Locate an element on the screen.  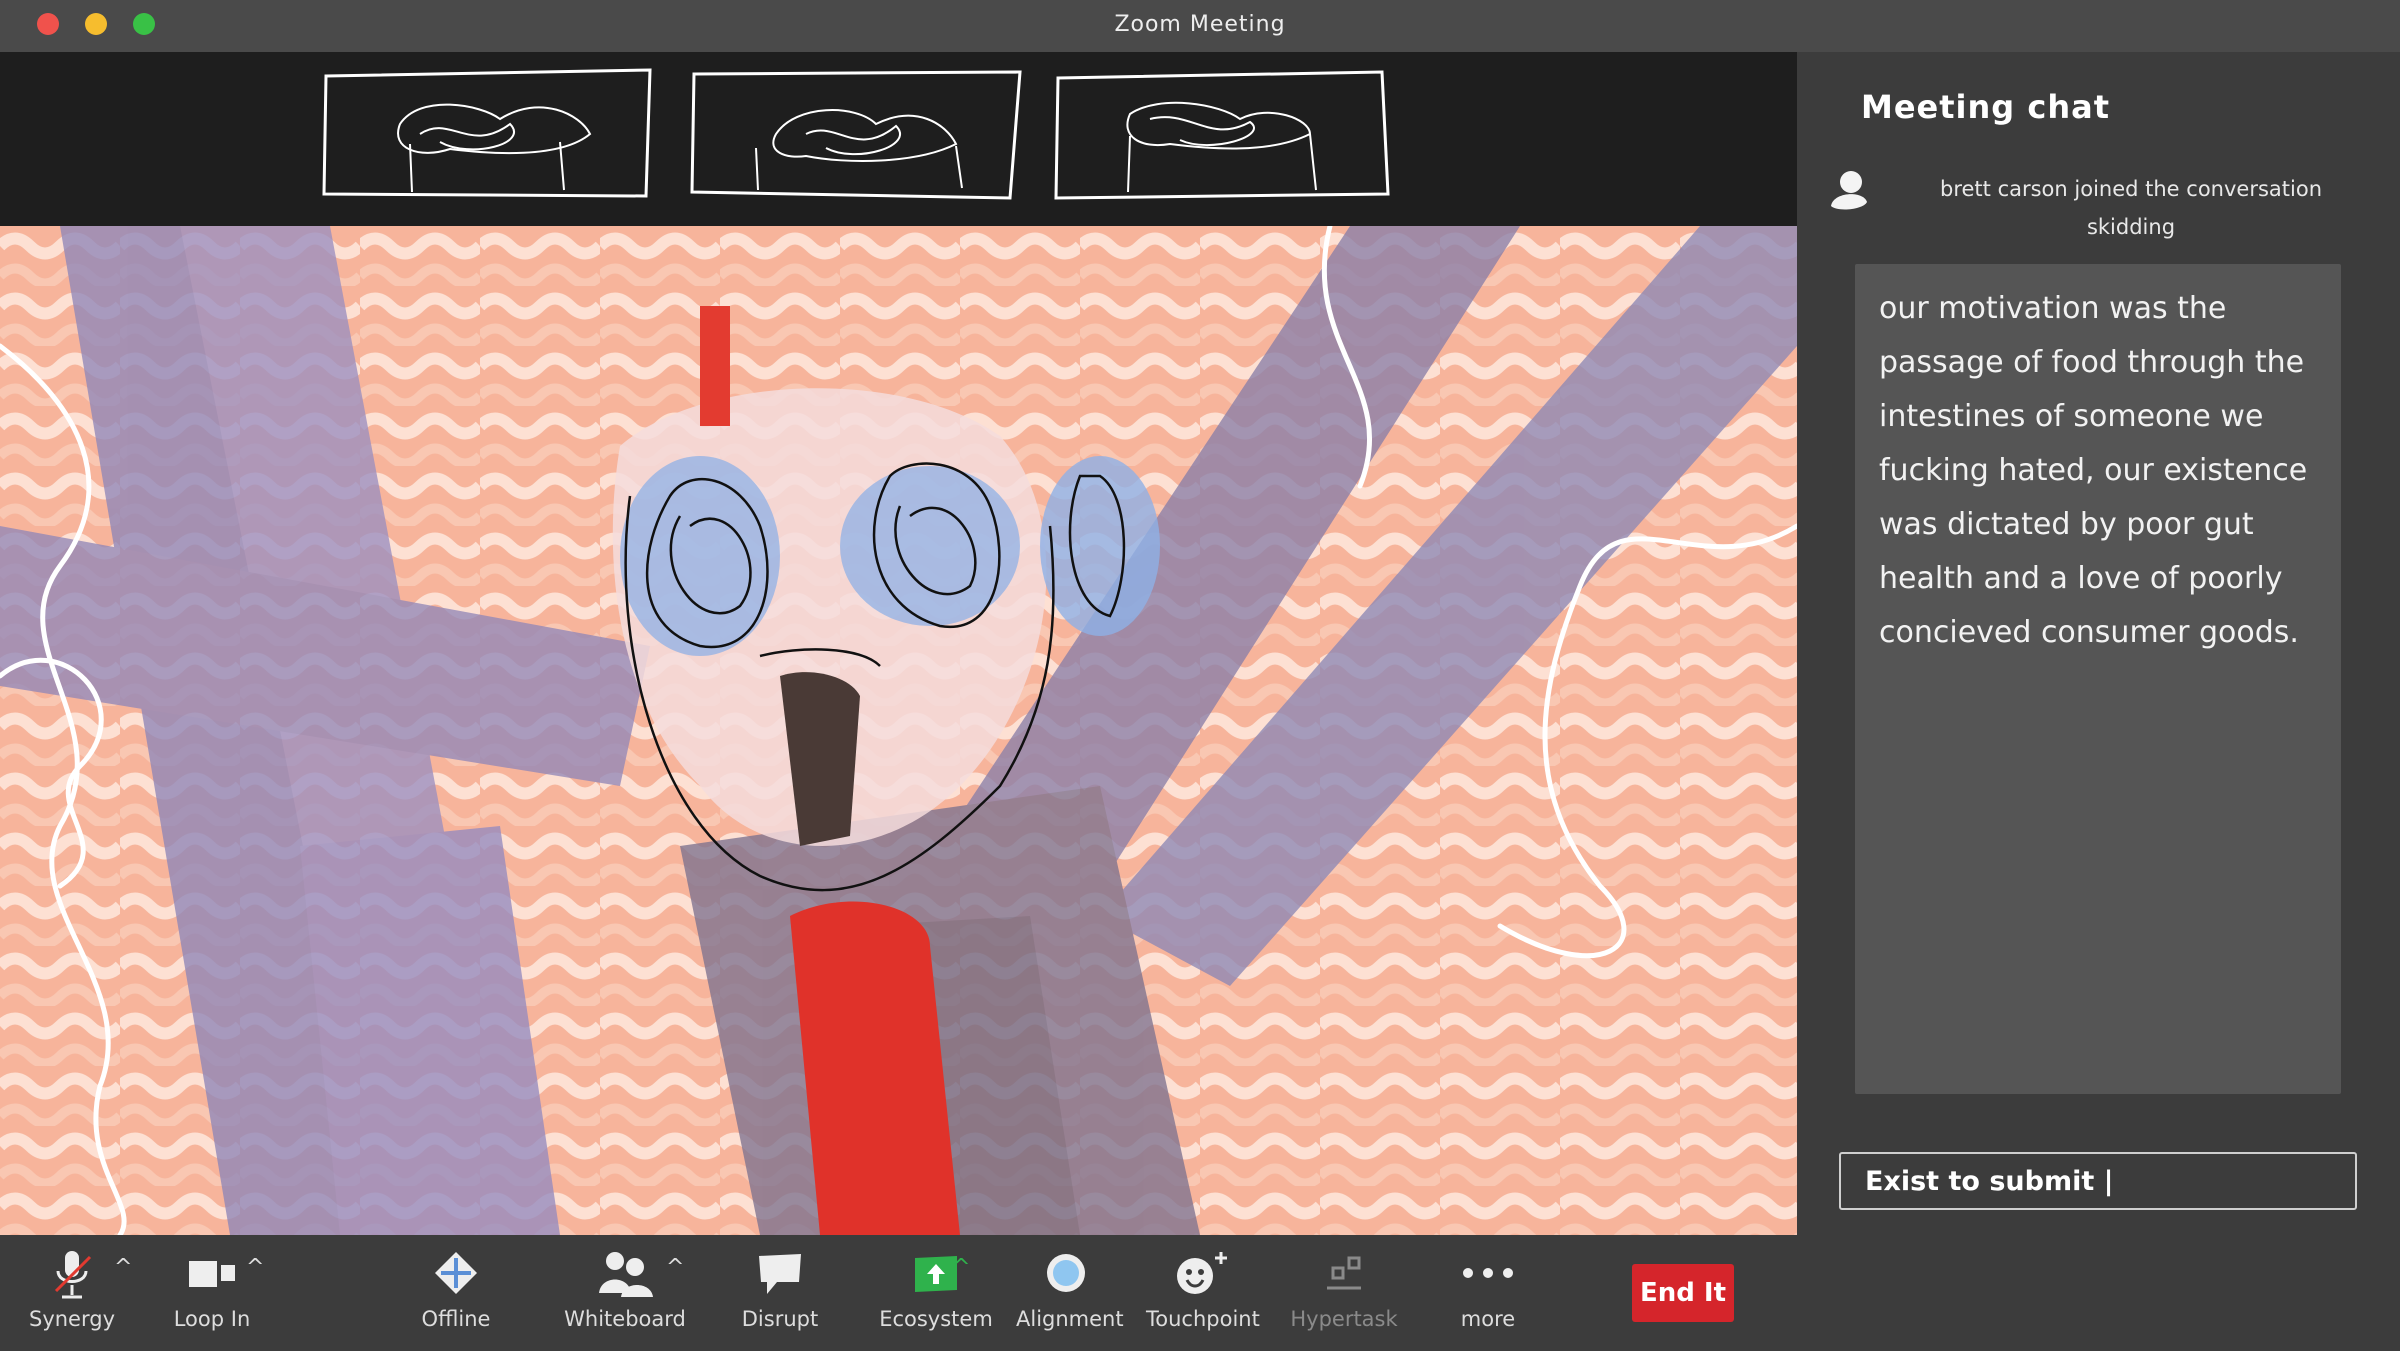
end-meeting-button: End It is located at coordinates (1683, 1293).